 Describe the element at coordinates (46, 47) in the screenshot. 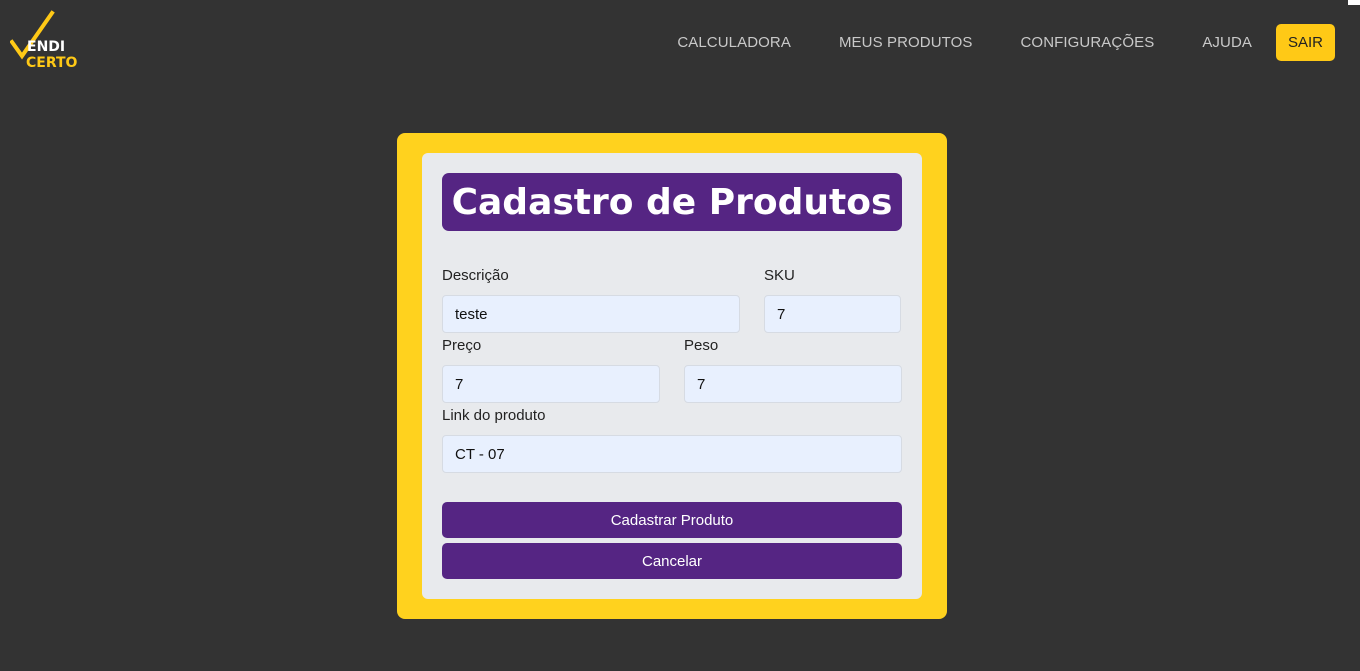

I see `logo-text-vendi: ENDI` at that location.